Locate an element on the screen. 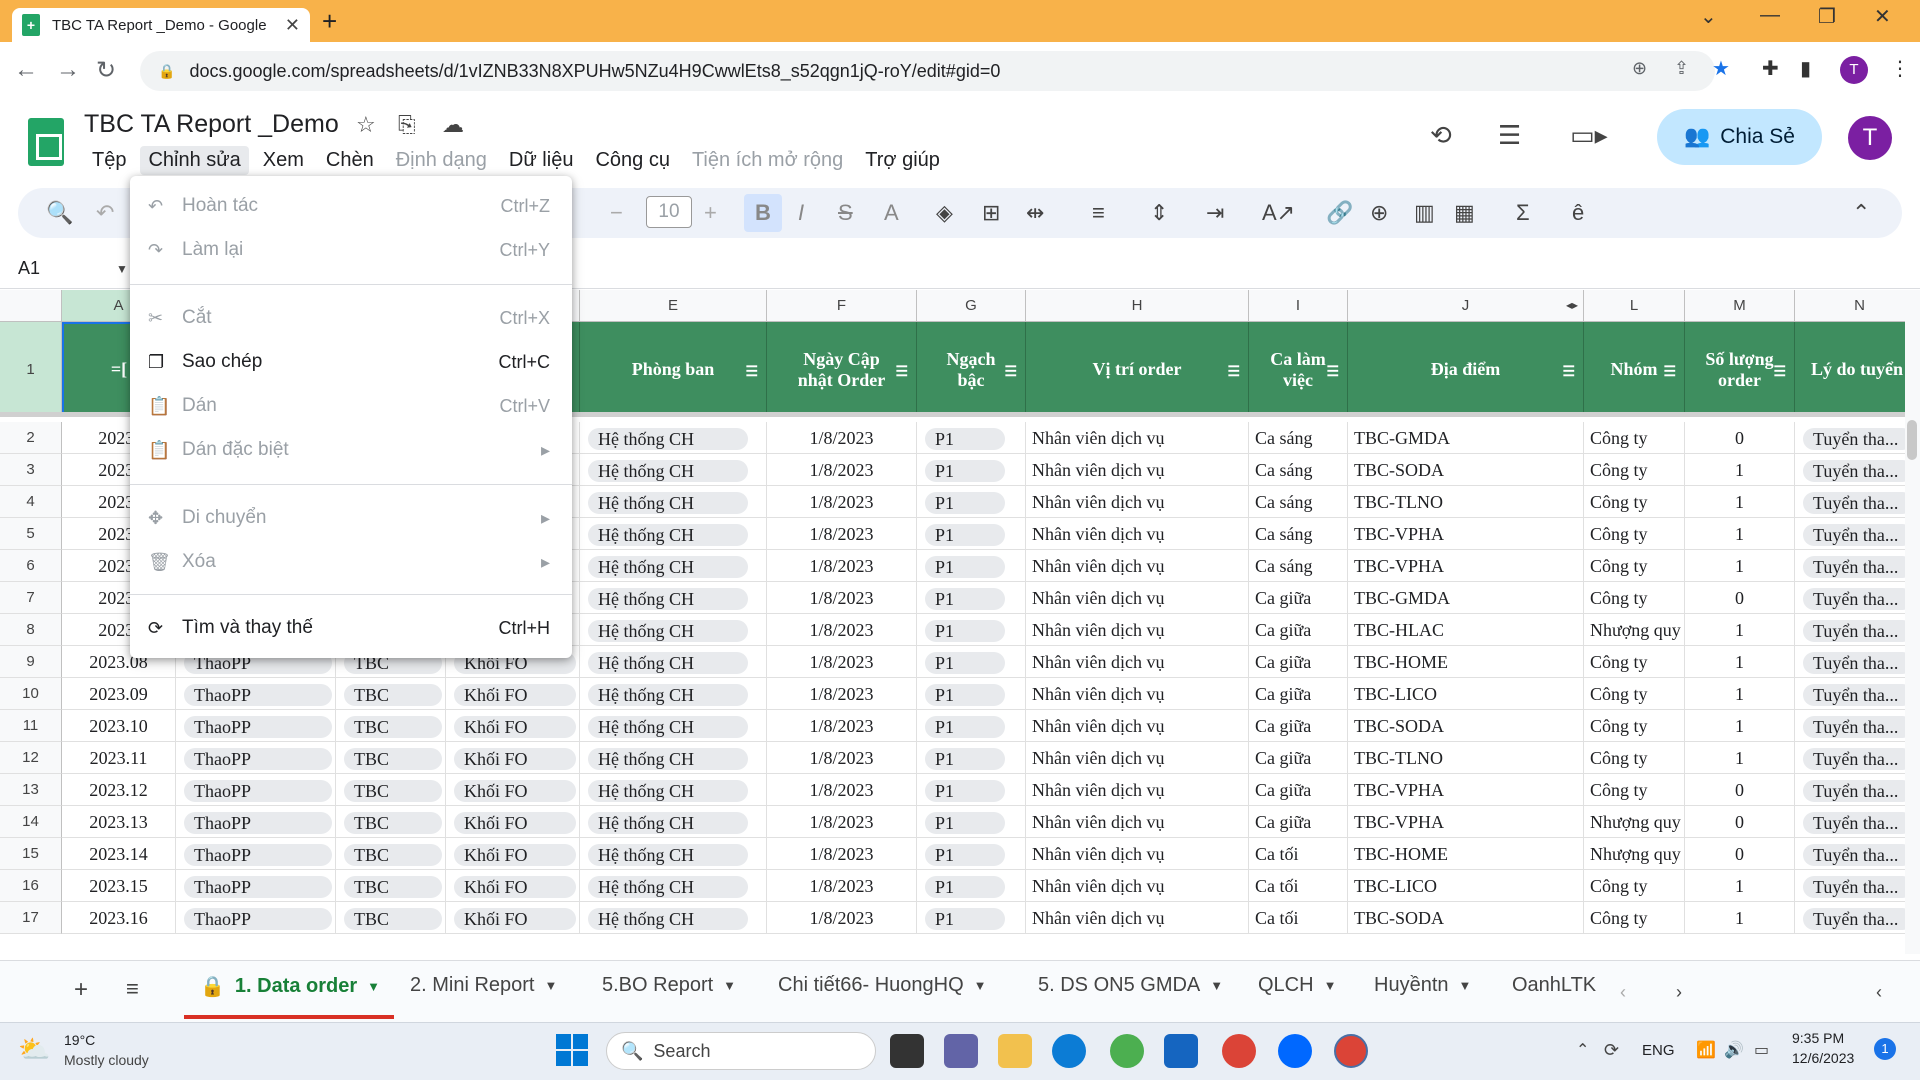 The height and width of the screenshot is (1080, 1920). row-header: 12 is located at coordinates (31, 758).